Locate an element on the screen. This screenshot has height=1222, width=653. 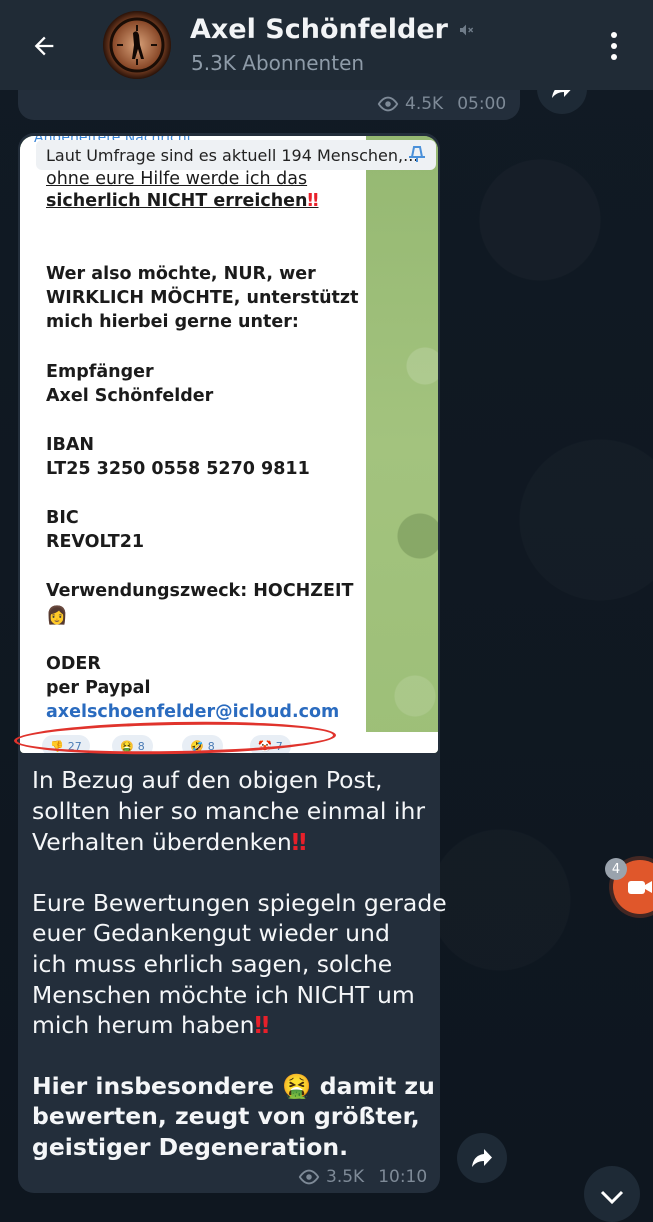
doc-line: ODER is located at coordinates (73, 664).